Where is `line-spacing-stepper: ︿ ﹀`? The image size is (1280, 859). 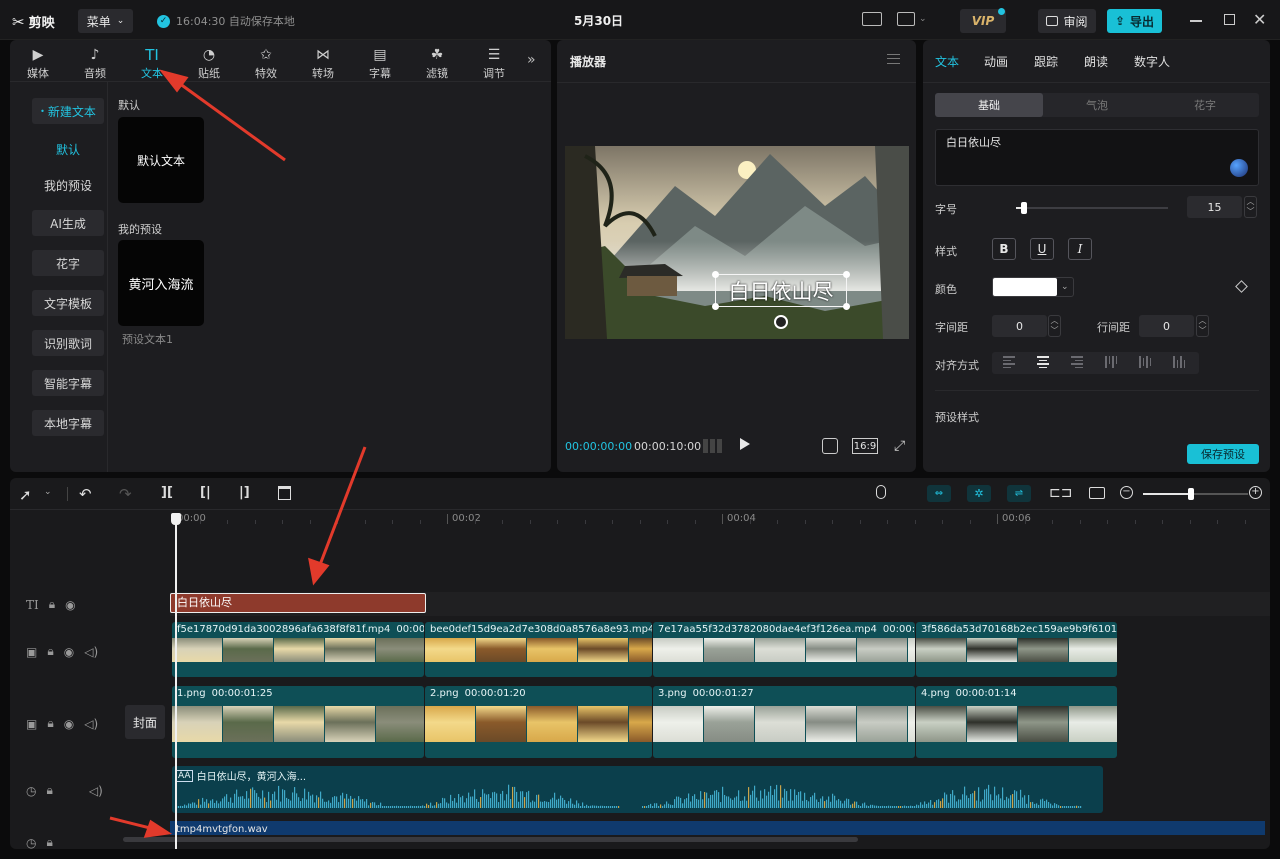
line-spacing-stepper: ︿ ﹀ is located at coordinates (1202, 326).